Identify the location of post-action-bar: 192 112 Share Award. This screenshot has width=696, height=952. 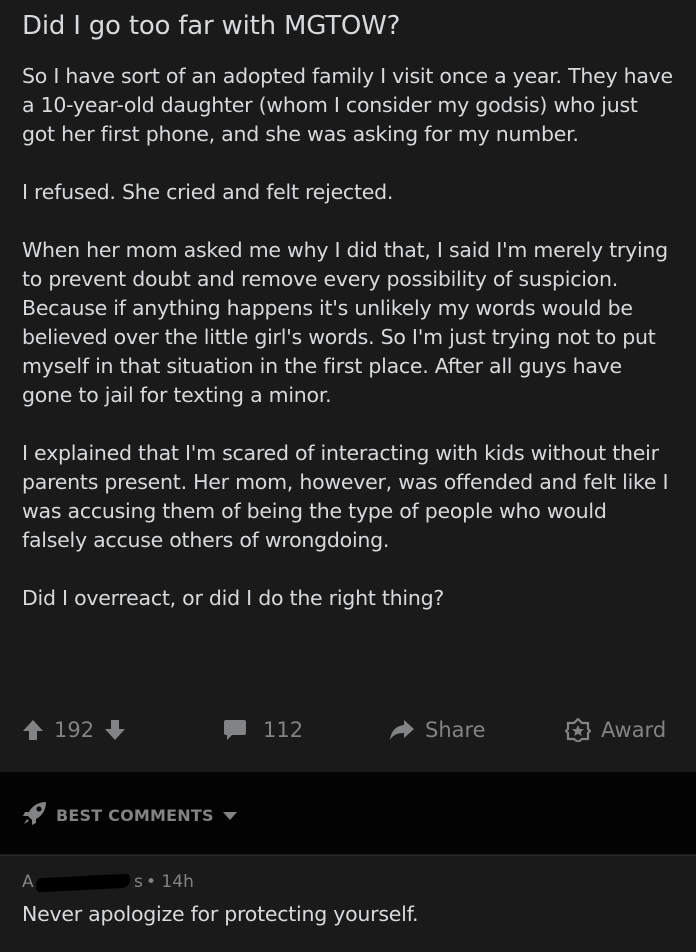
(352, 730).